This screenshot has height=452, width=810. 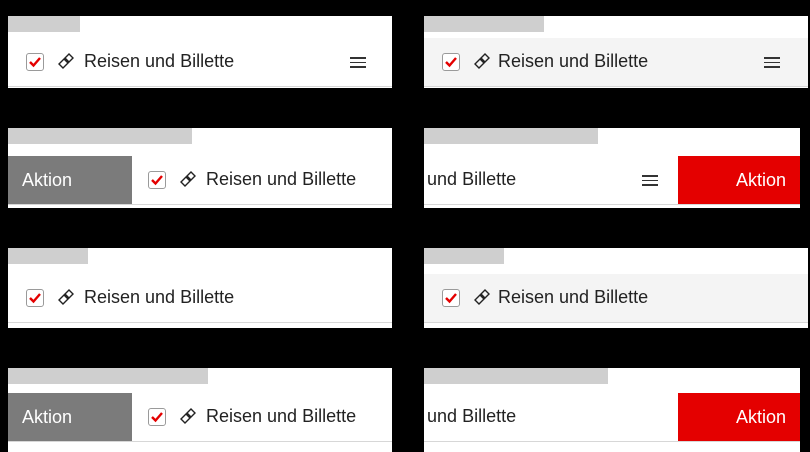 I want to click on example-no-handle: Reisen und Billette, so click(x=200, y=288).